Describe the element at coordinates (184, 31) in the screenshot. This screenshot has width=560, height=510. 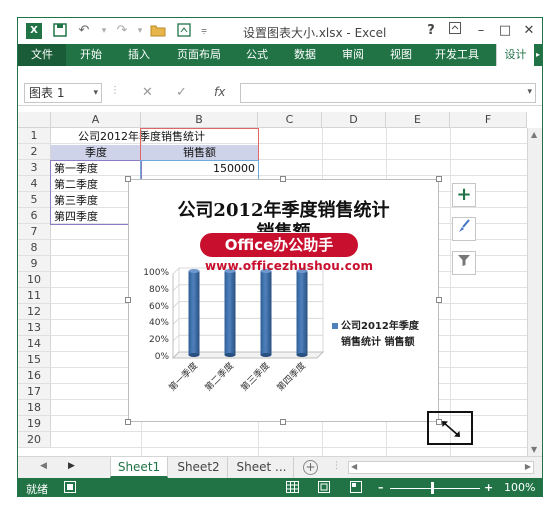
I see `customize-icon` at that location.